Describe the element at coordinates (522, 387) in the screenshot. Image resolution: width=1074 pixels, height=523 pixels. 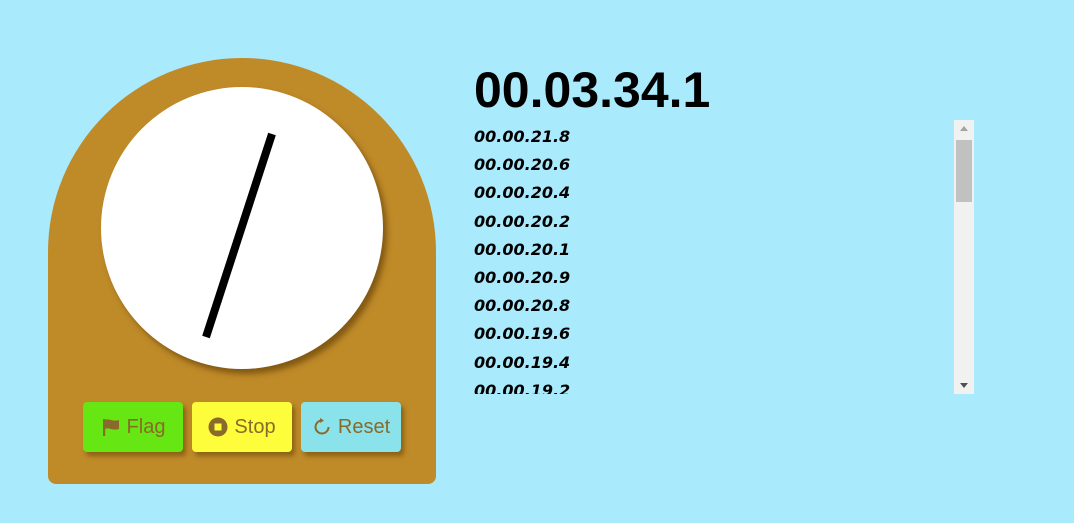
I see `lap-time-item: 00.00.19.2` at that location.